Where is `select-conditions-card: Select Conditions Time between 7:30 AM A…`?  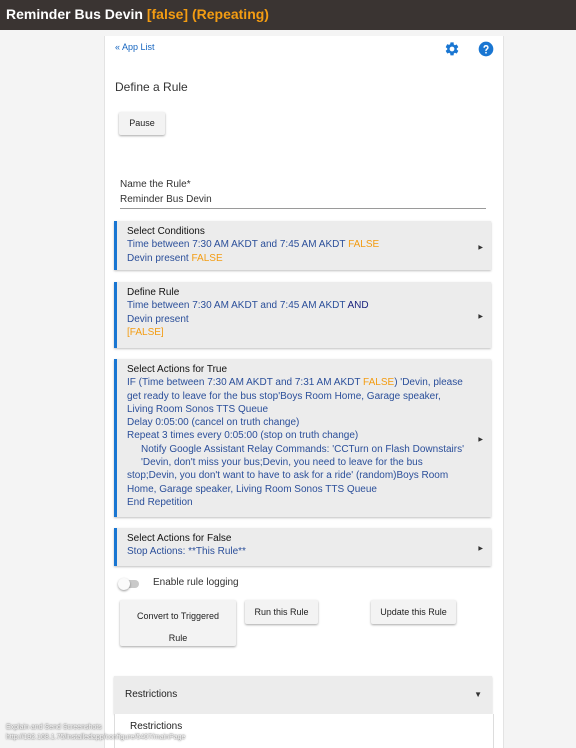
select-conditions-card: Select Conditions Time between 7:30 AM A… is located at coordinates (302, 245).